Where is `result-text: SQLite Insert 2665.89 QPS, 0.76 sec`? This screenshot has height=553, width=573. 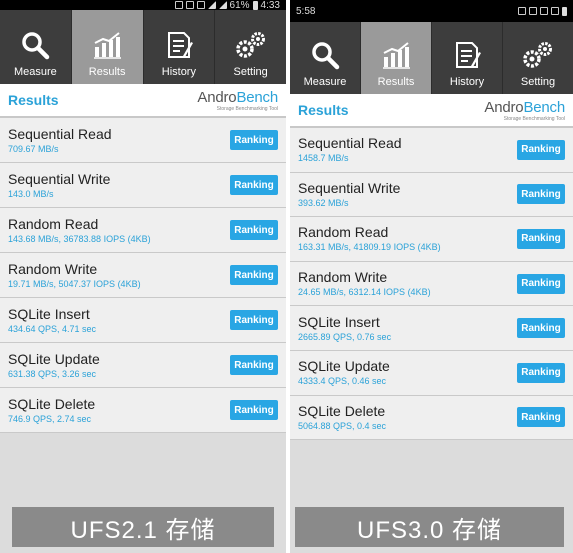 result-text: SQLite Insert 2665.89 QPS, 0.76 sec is located at coordinates (344, 328).